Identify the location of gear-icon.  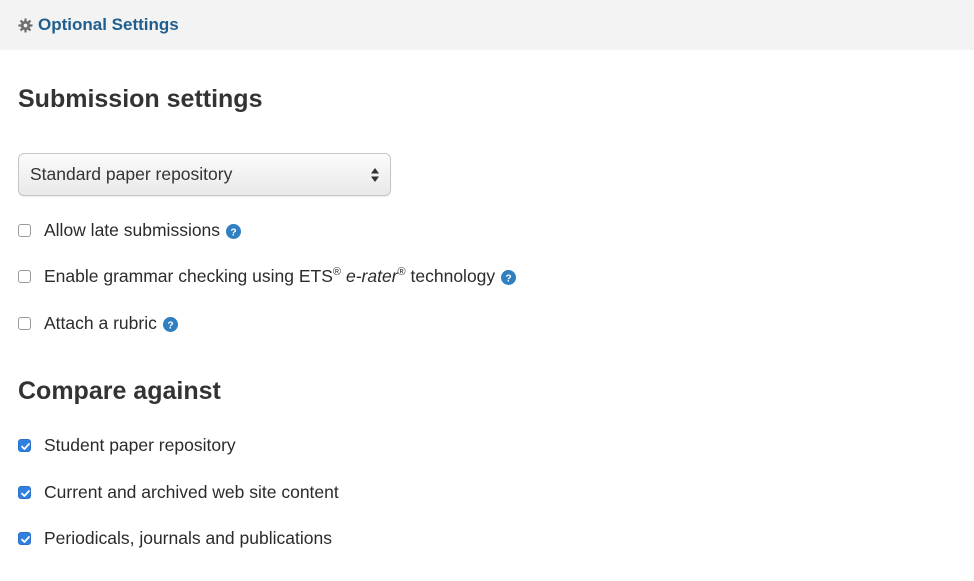
(25, 25).